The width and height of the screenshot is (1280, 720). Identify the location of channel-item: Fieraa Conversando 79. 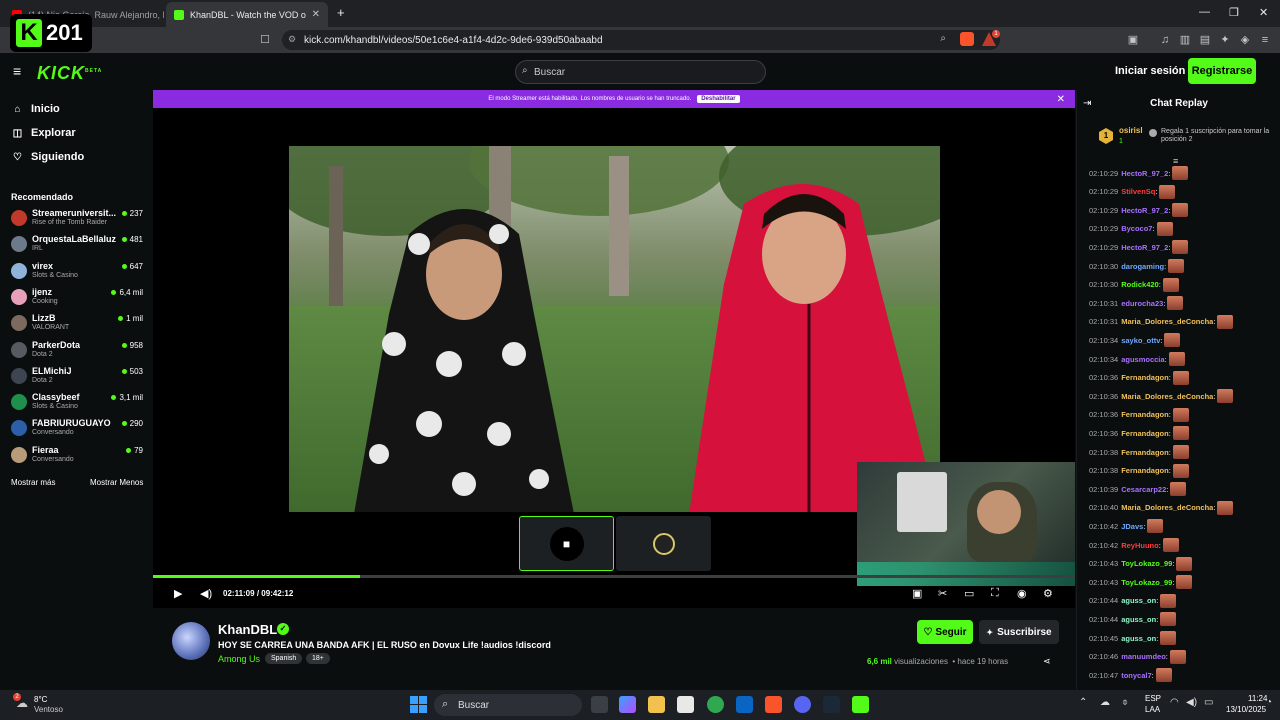
(78, 456).